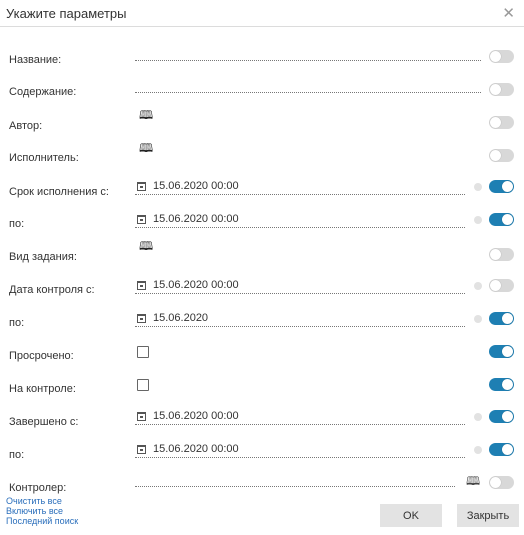 The height and width of the screenshot is (535, 524). What do you see at coordinates (501, 285) in the screenshot?
I see `control-from-toggle` at bounding box center [501, 285].